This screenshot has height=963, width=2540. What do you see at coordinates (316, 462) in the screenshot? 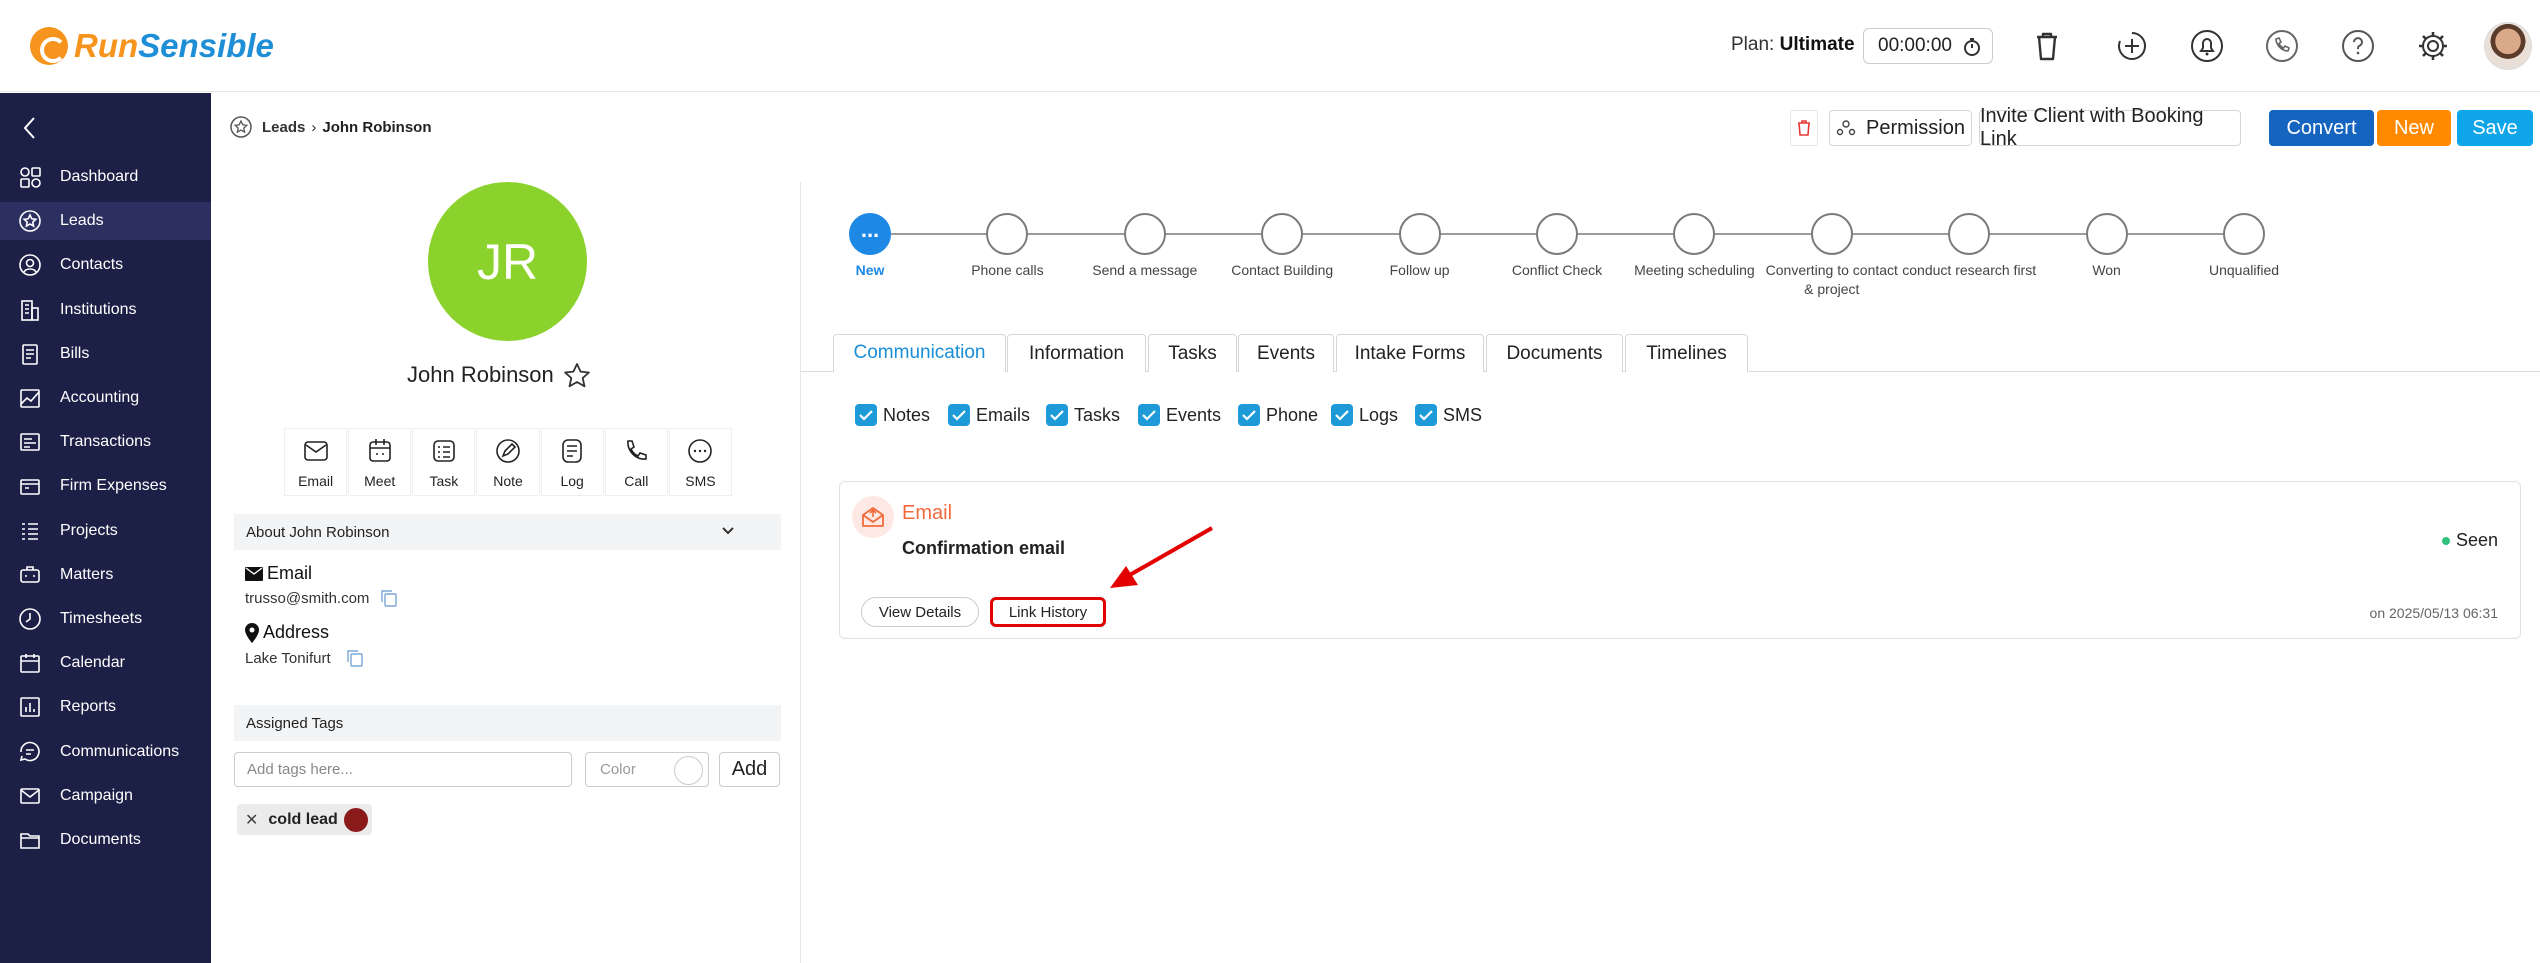
I see `quick-action-email: Email` at bounding box center [316, 462].